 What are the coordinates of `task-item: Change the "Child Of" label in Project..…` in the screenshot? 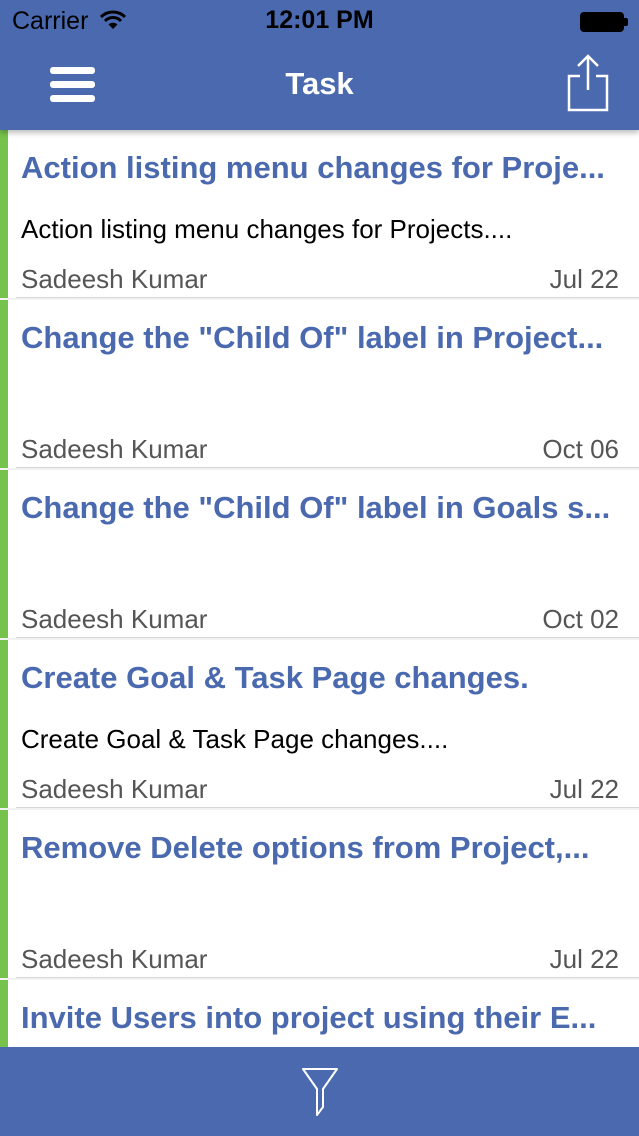 It's located at (319, 384).